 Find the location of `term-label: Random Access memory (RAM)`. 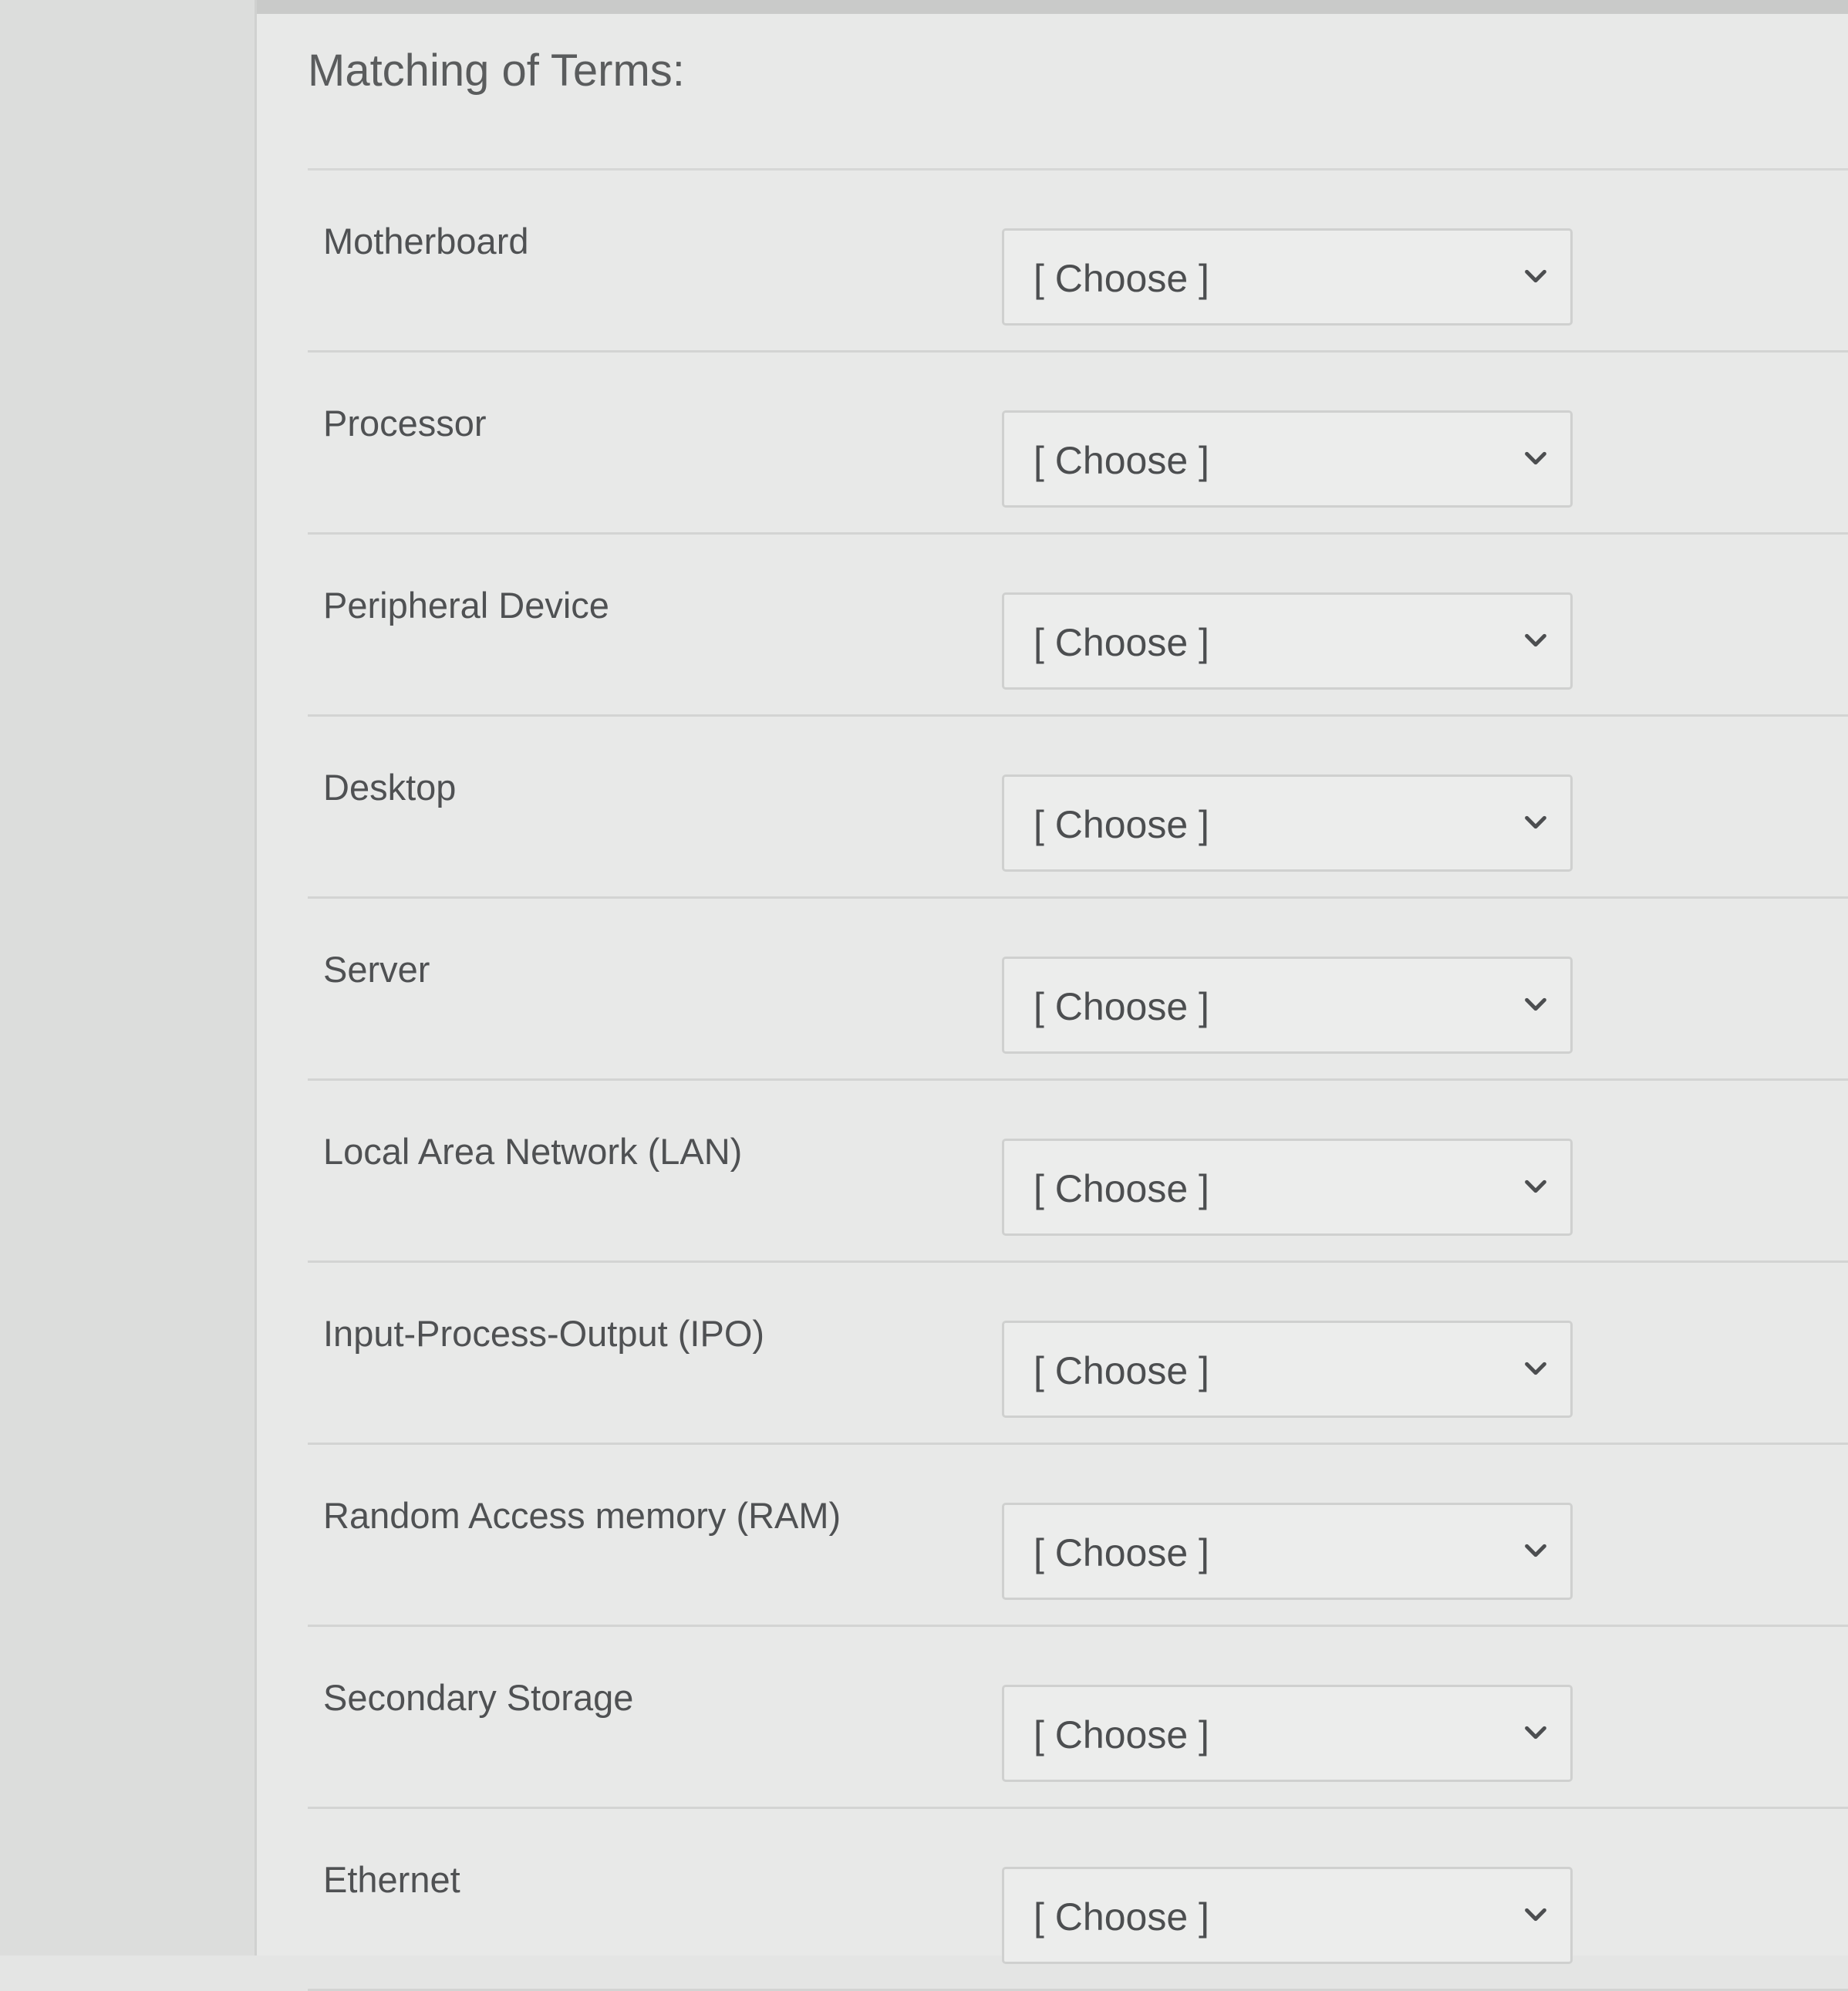

term-label: Random Access memory (RAM) is located at coordinates (582, 1515).